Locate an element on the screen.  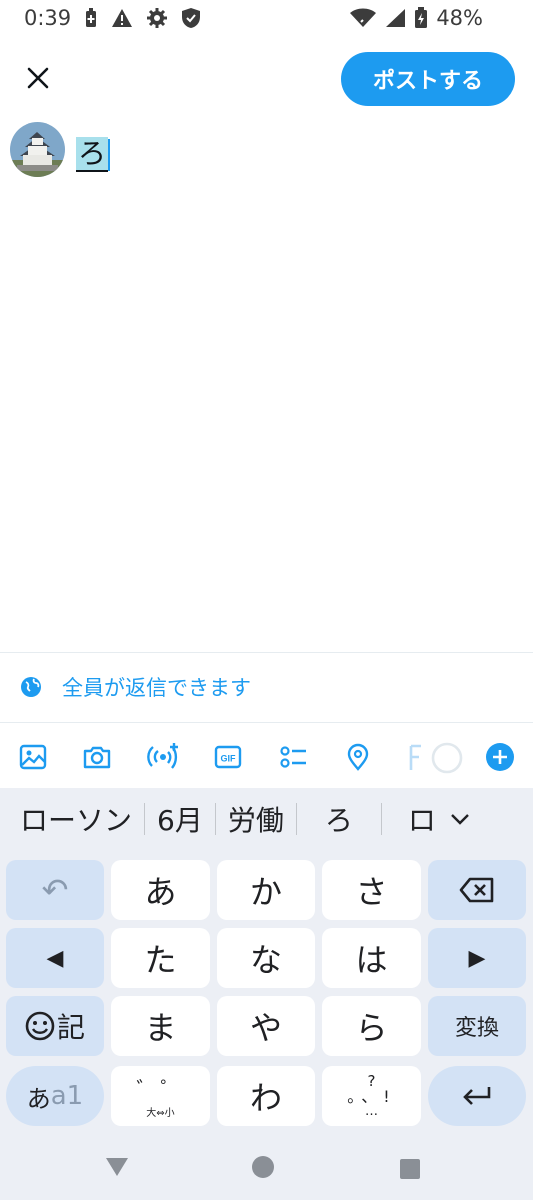
char-counter is located at coordinates (436, 758).